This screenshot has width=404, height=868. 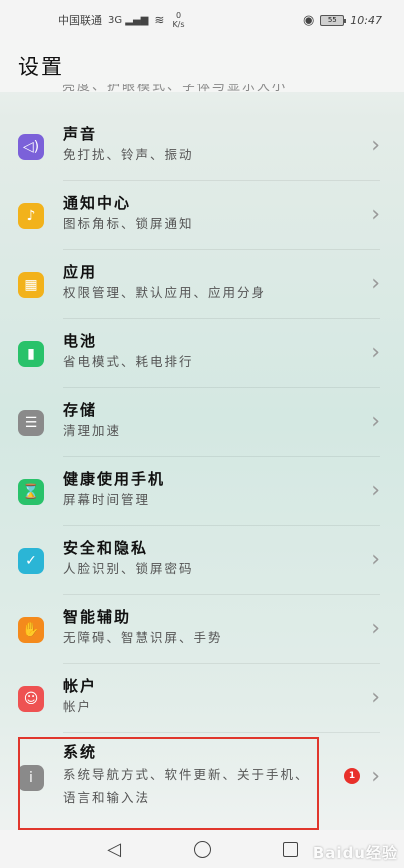 What do you see at coordinates (202, 20) in the screenshot?
I see `status-bar: 中国联通 3G ▂▄▆ ≋ 0 K/s ◉ 55 10:47` at bounding box center [202, 20].